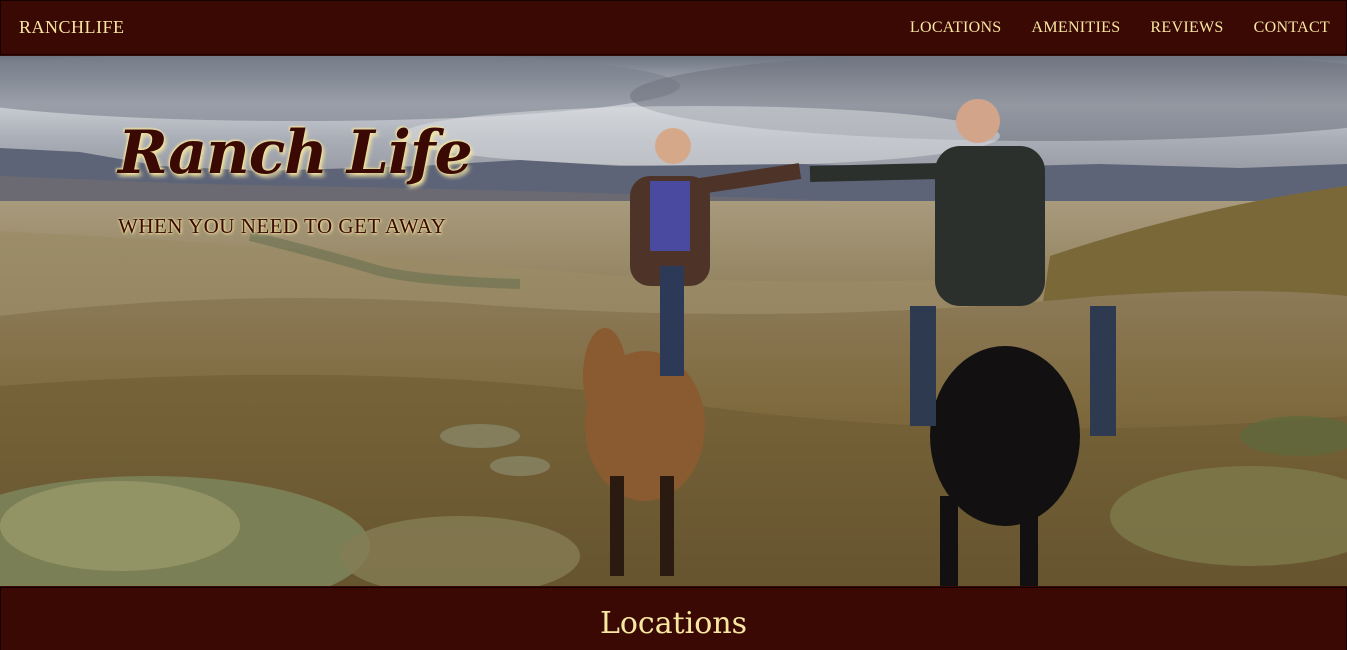  What do you see at coordinates (72, 27) in the screenshot?
I see `brand-link: RANCHLIFE` at bounding box center [72, 27].